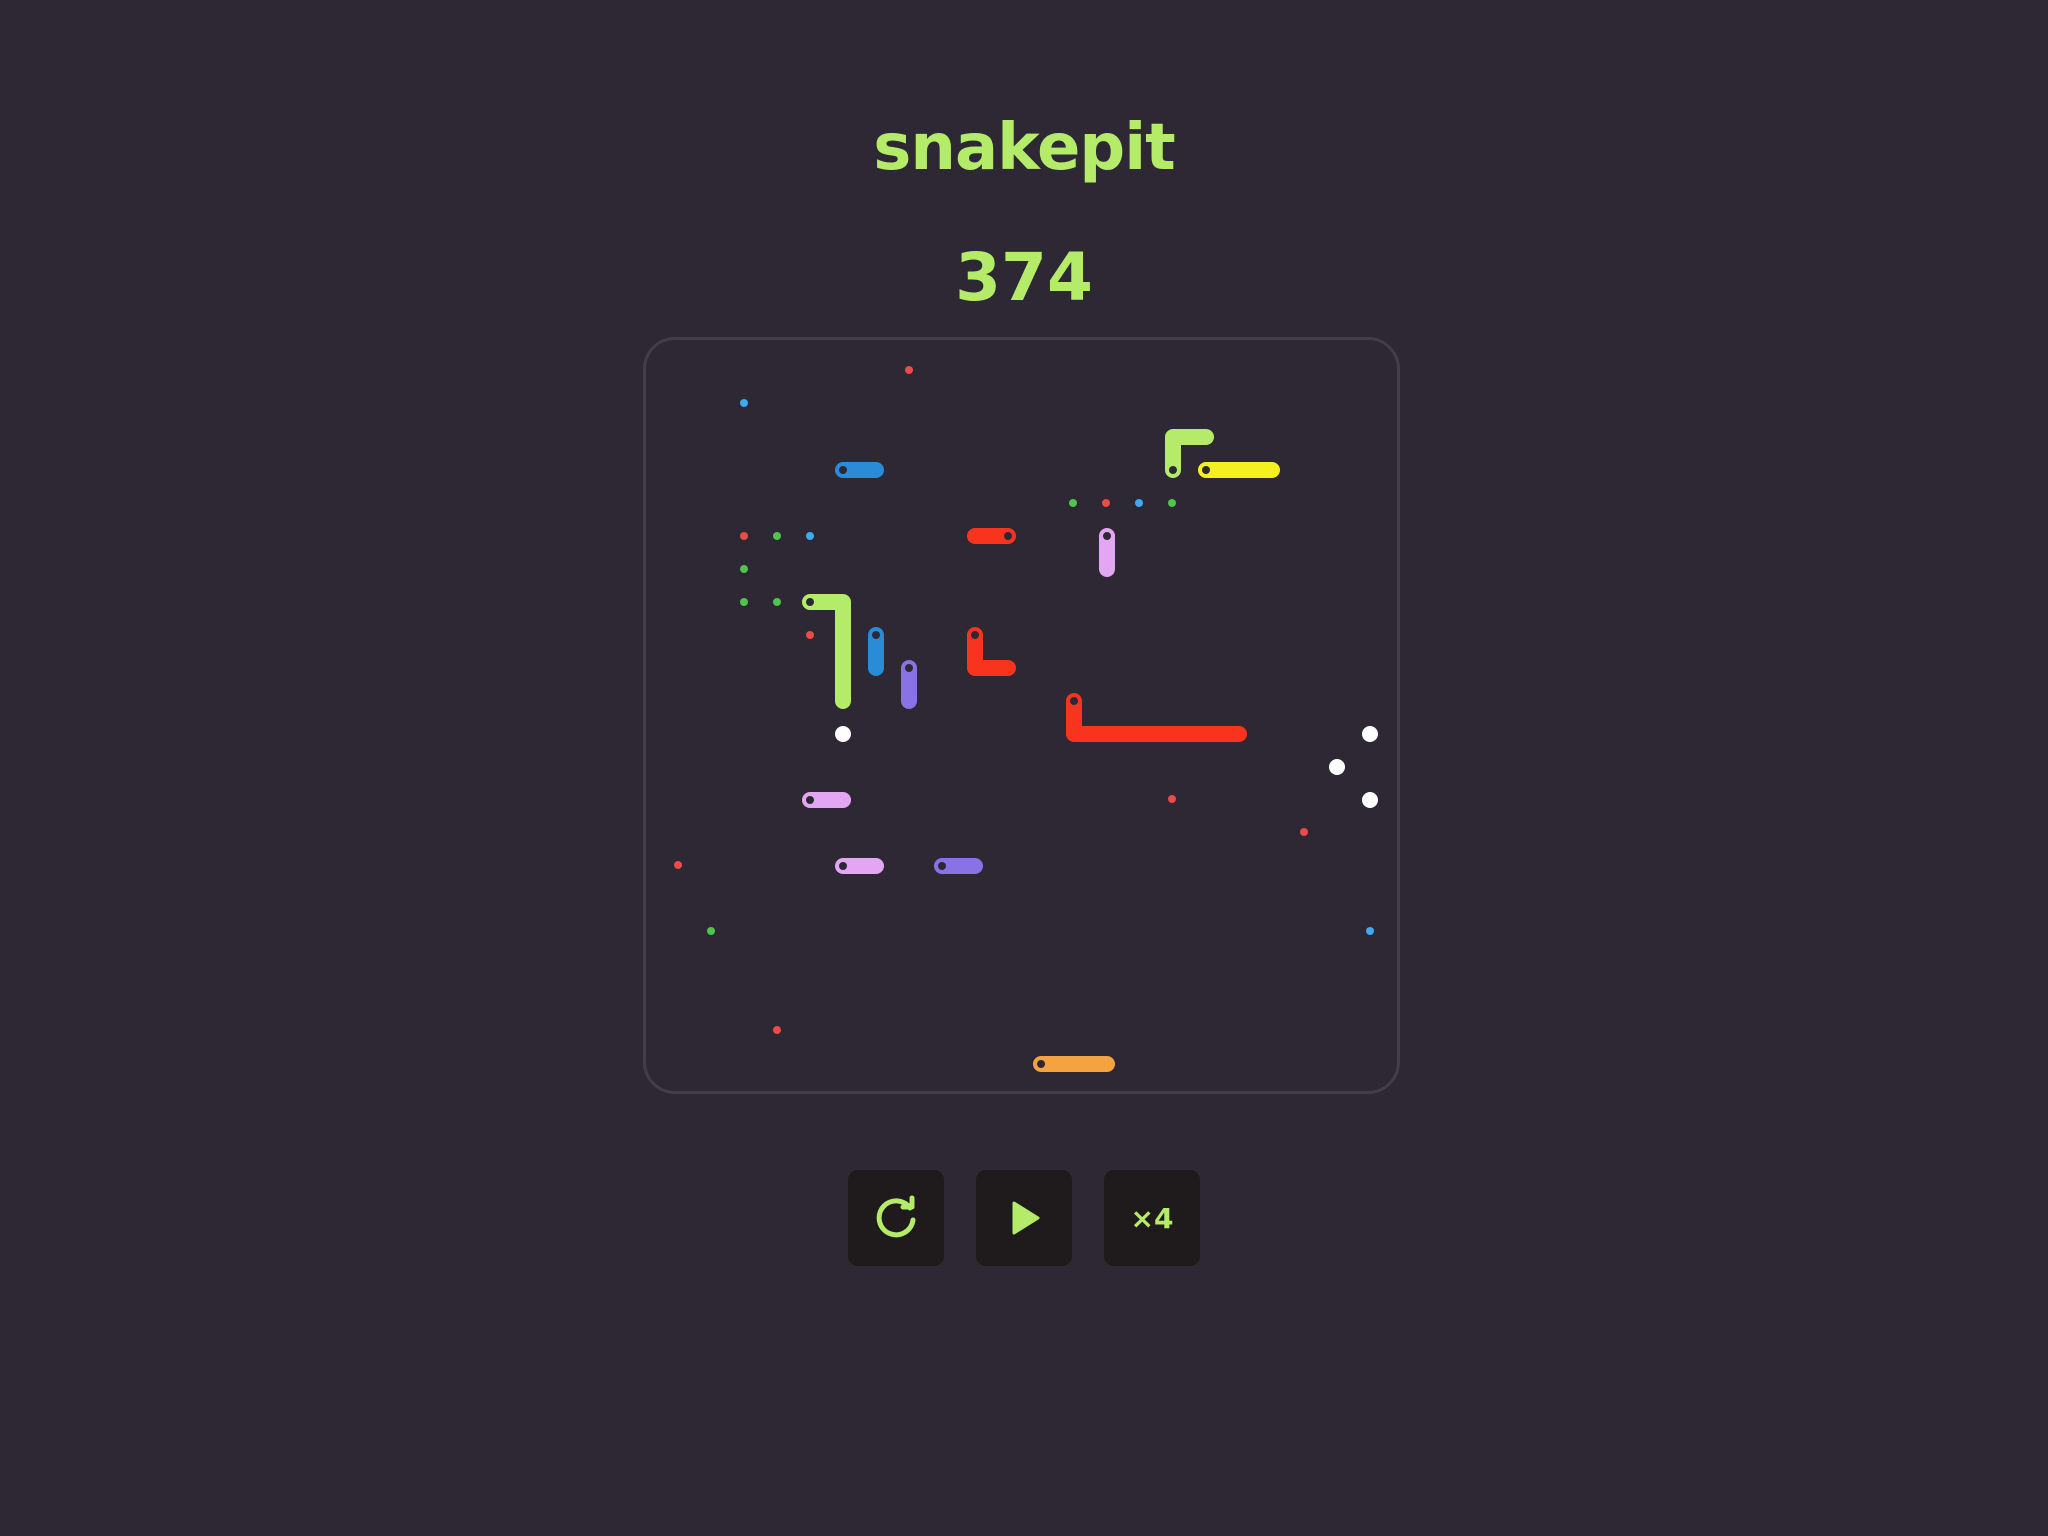  I want to click on play-icon, so click(1026, 1218).